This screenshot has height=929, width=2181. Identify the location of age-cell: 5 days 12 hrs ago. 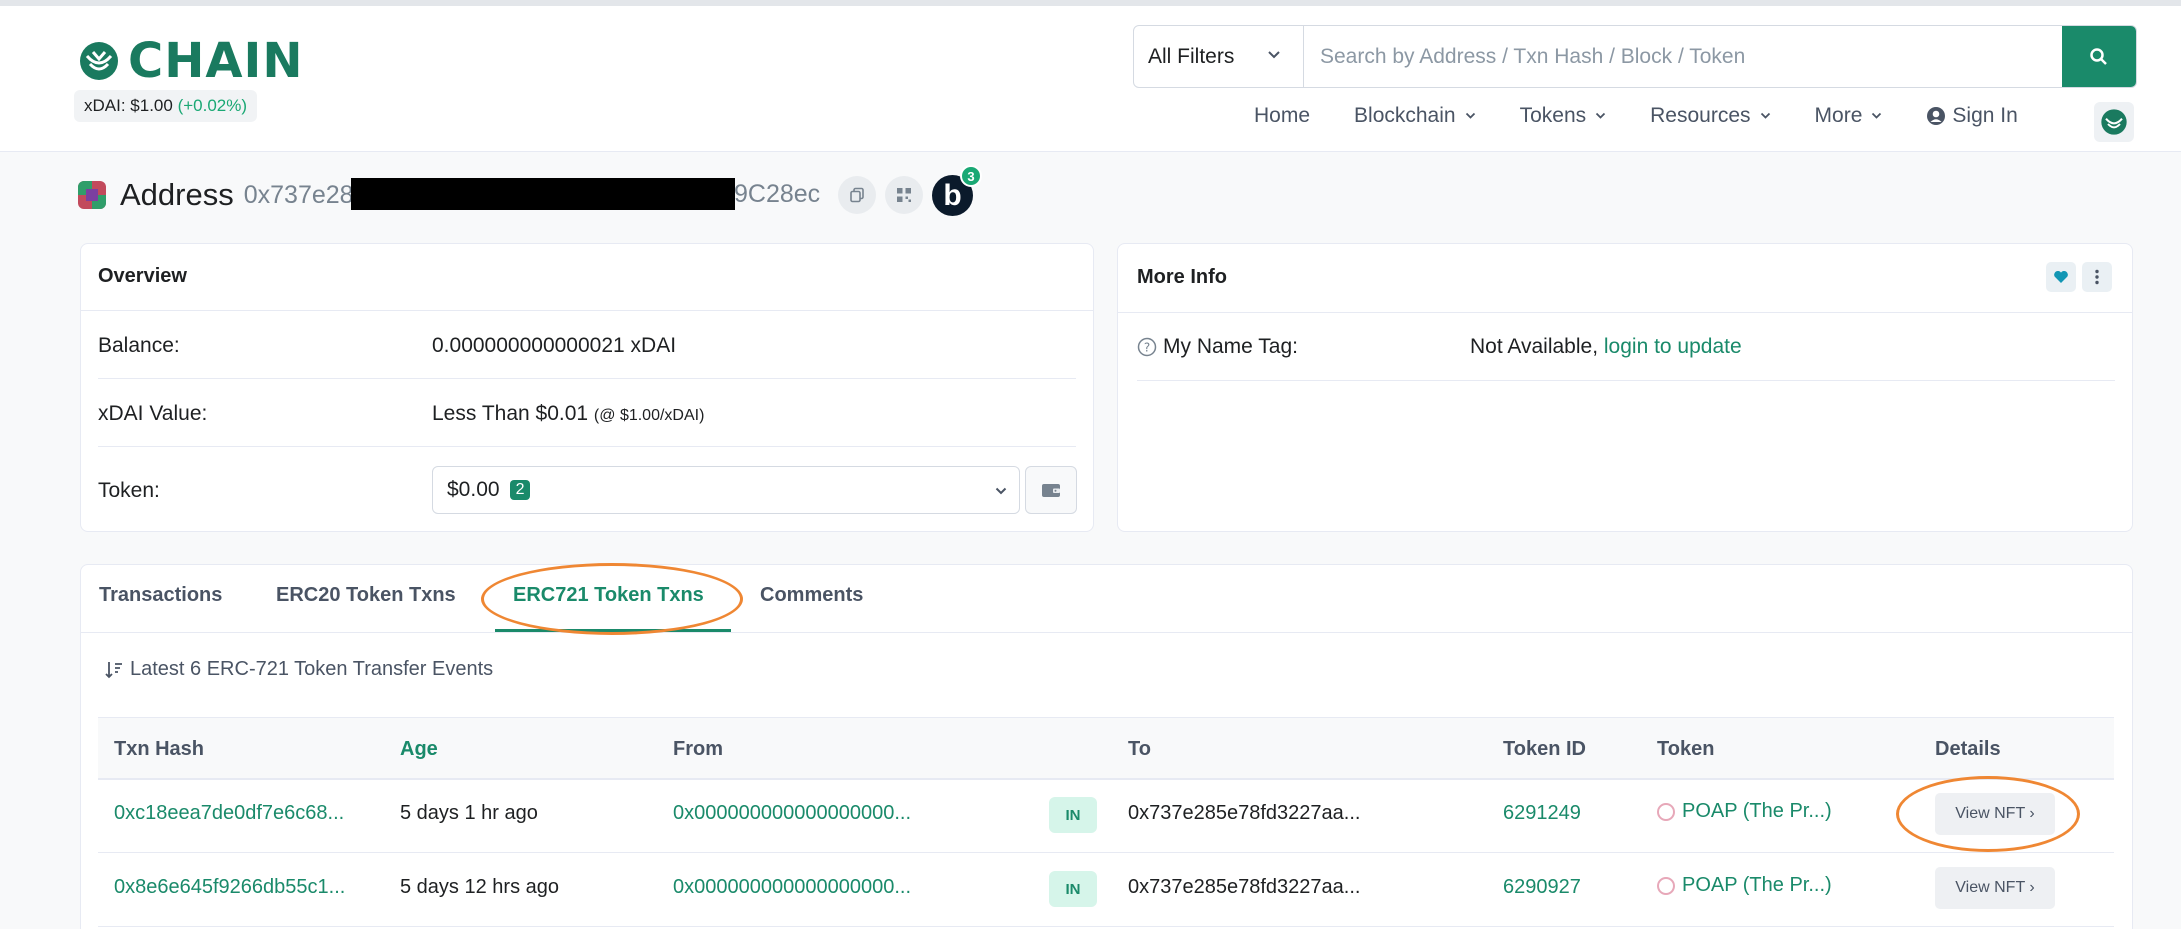
(479, 887).